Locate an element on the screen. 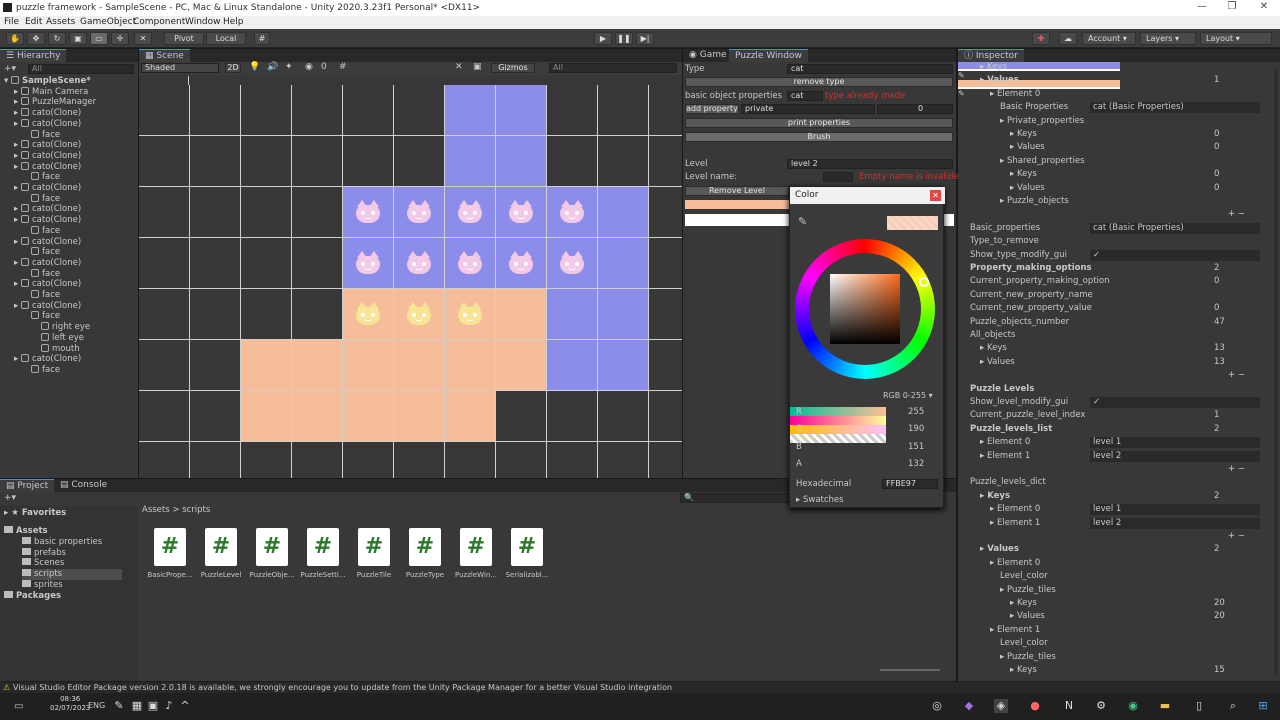 This screenshot has height=720, width=1280. list-add-remove-buttons: + − is located at coordinates (1236, 214).